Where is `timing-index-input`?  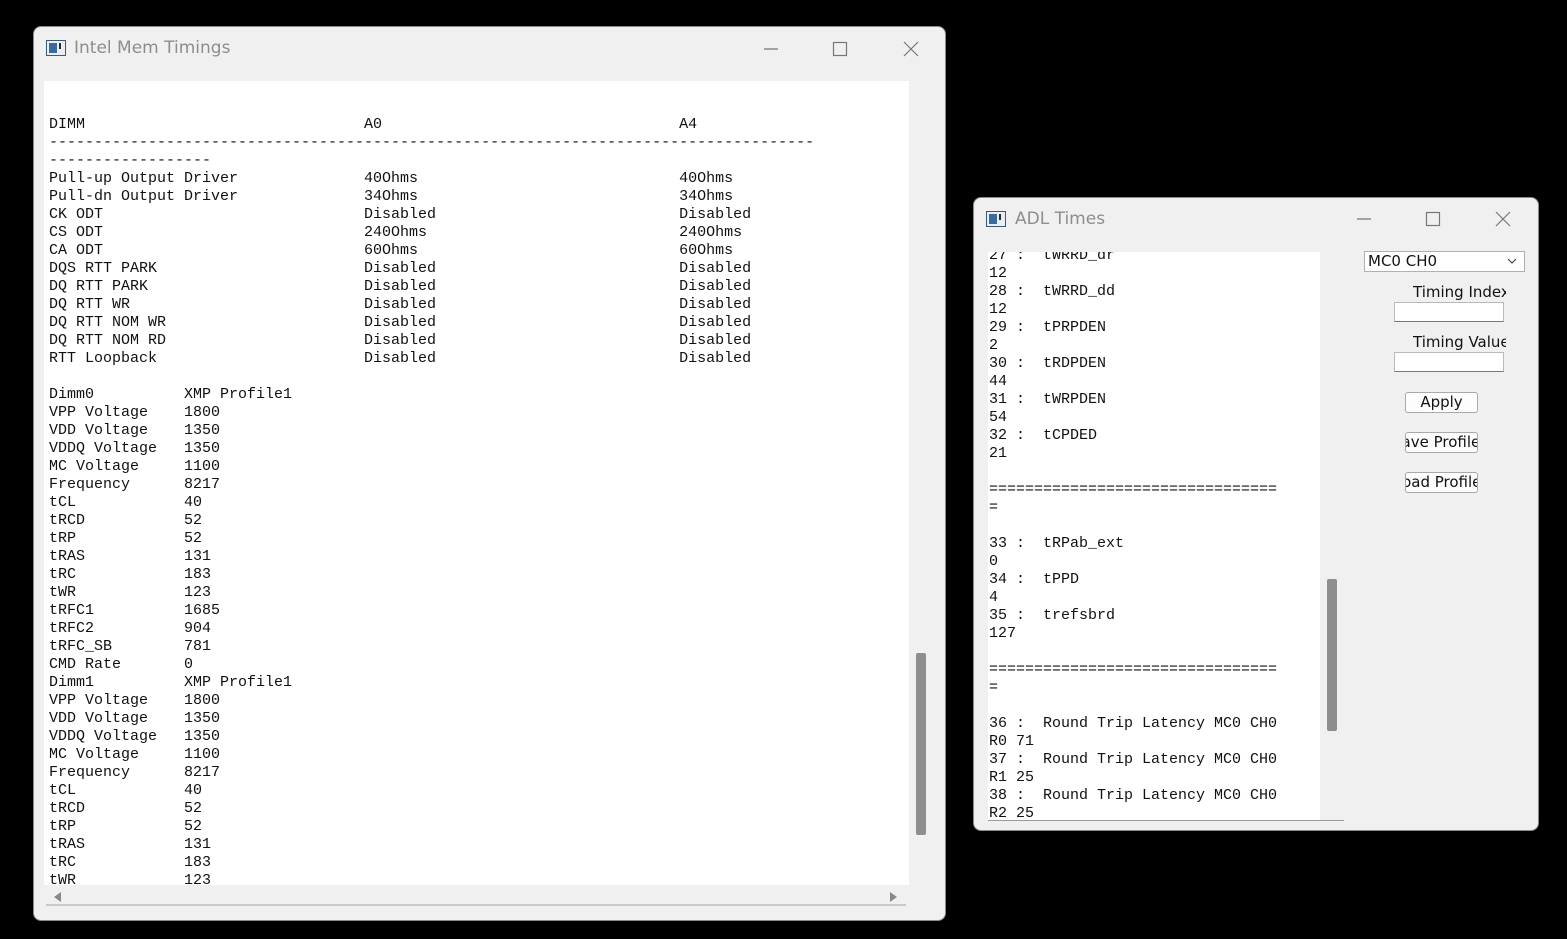
timing-index-input is located at coordinates (1449, 312).